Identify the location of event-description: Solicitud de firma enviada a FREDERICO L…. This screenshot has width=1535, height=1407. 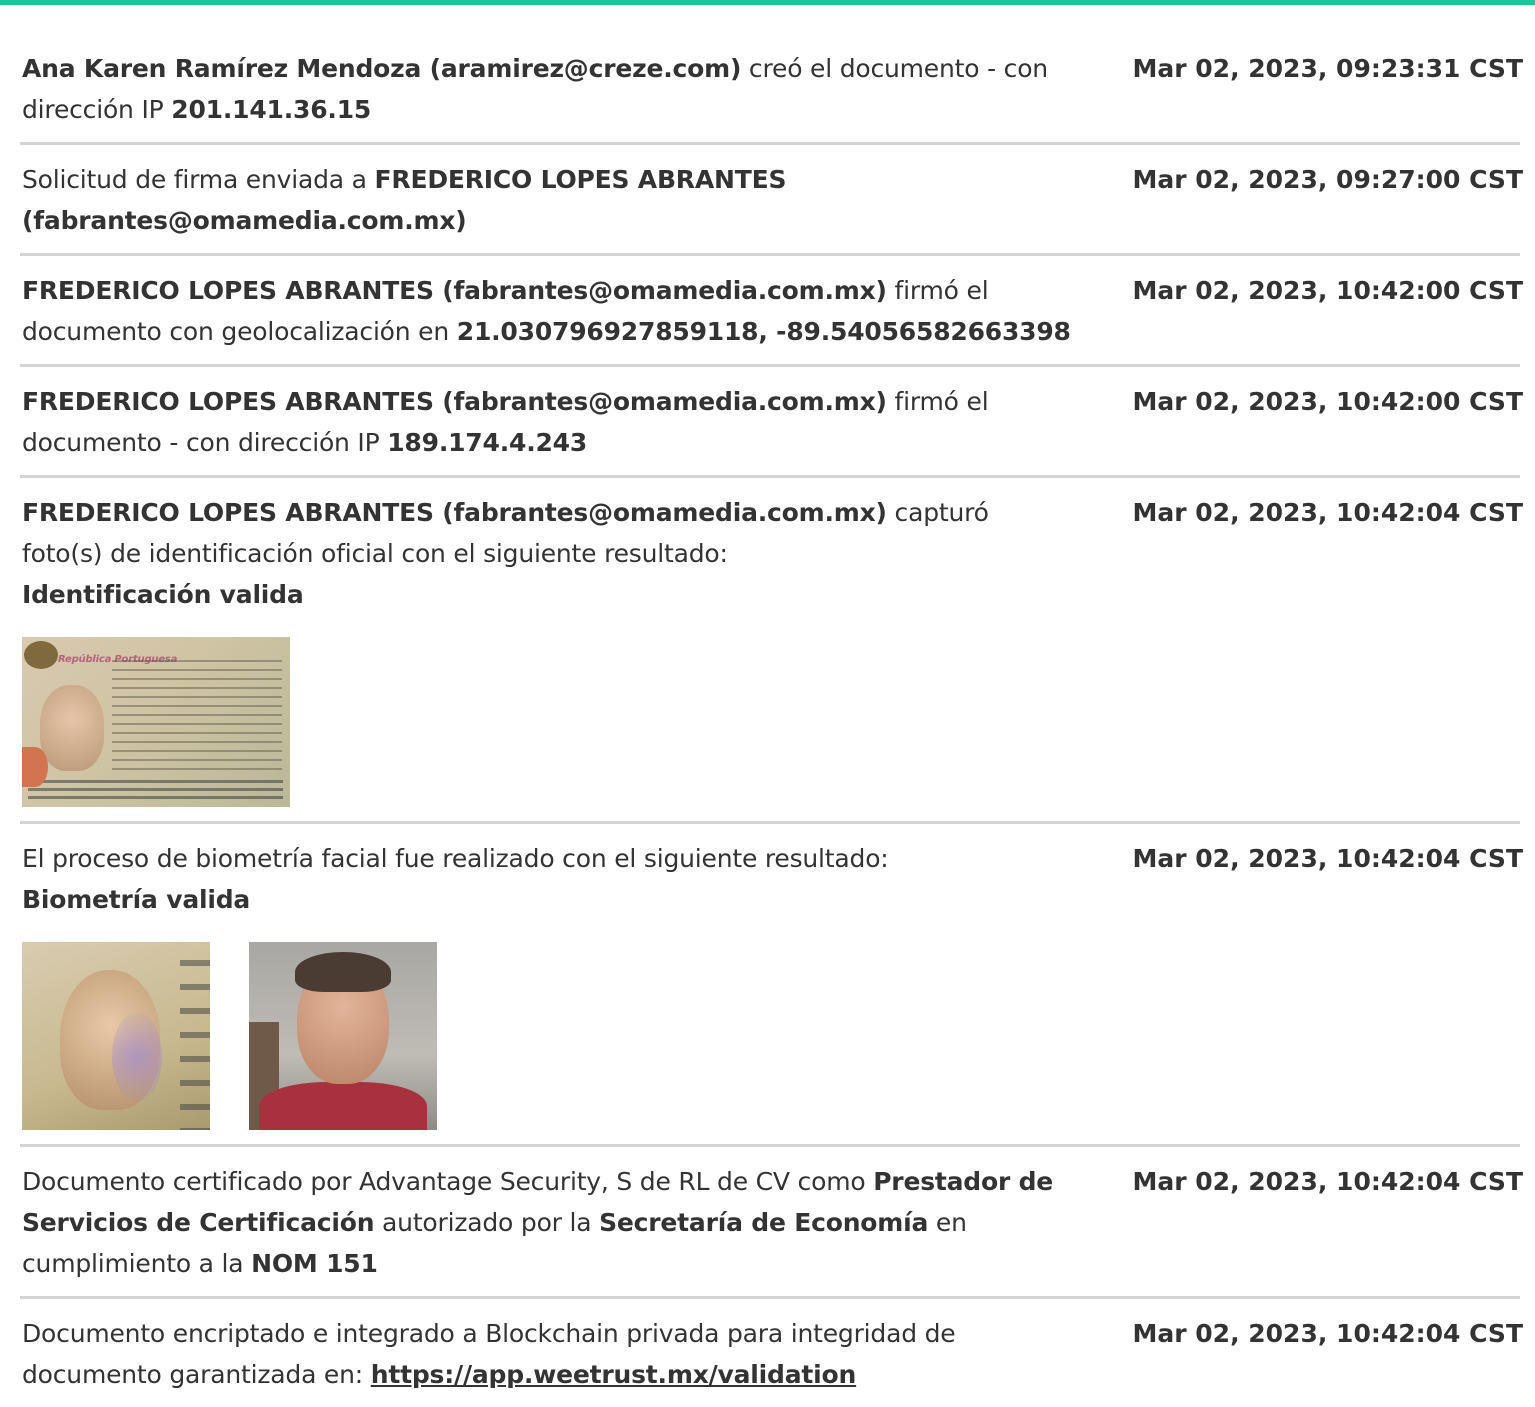
(404, 200).